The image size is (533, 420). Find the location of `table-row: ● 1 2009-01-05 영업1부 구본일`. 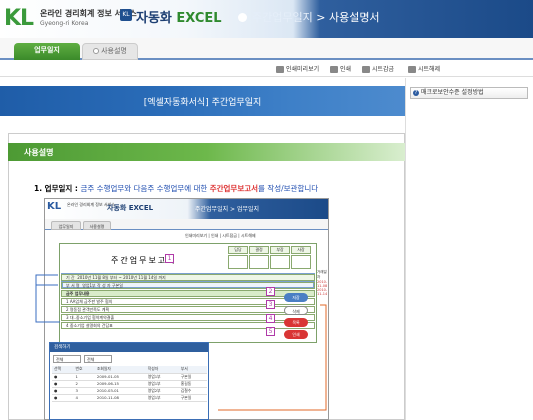

table-row: ● 1 2009-01-05 영업1부 구본일 is located at coordinates (129, 377).